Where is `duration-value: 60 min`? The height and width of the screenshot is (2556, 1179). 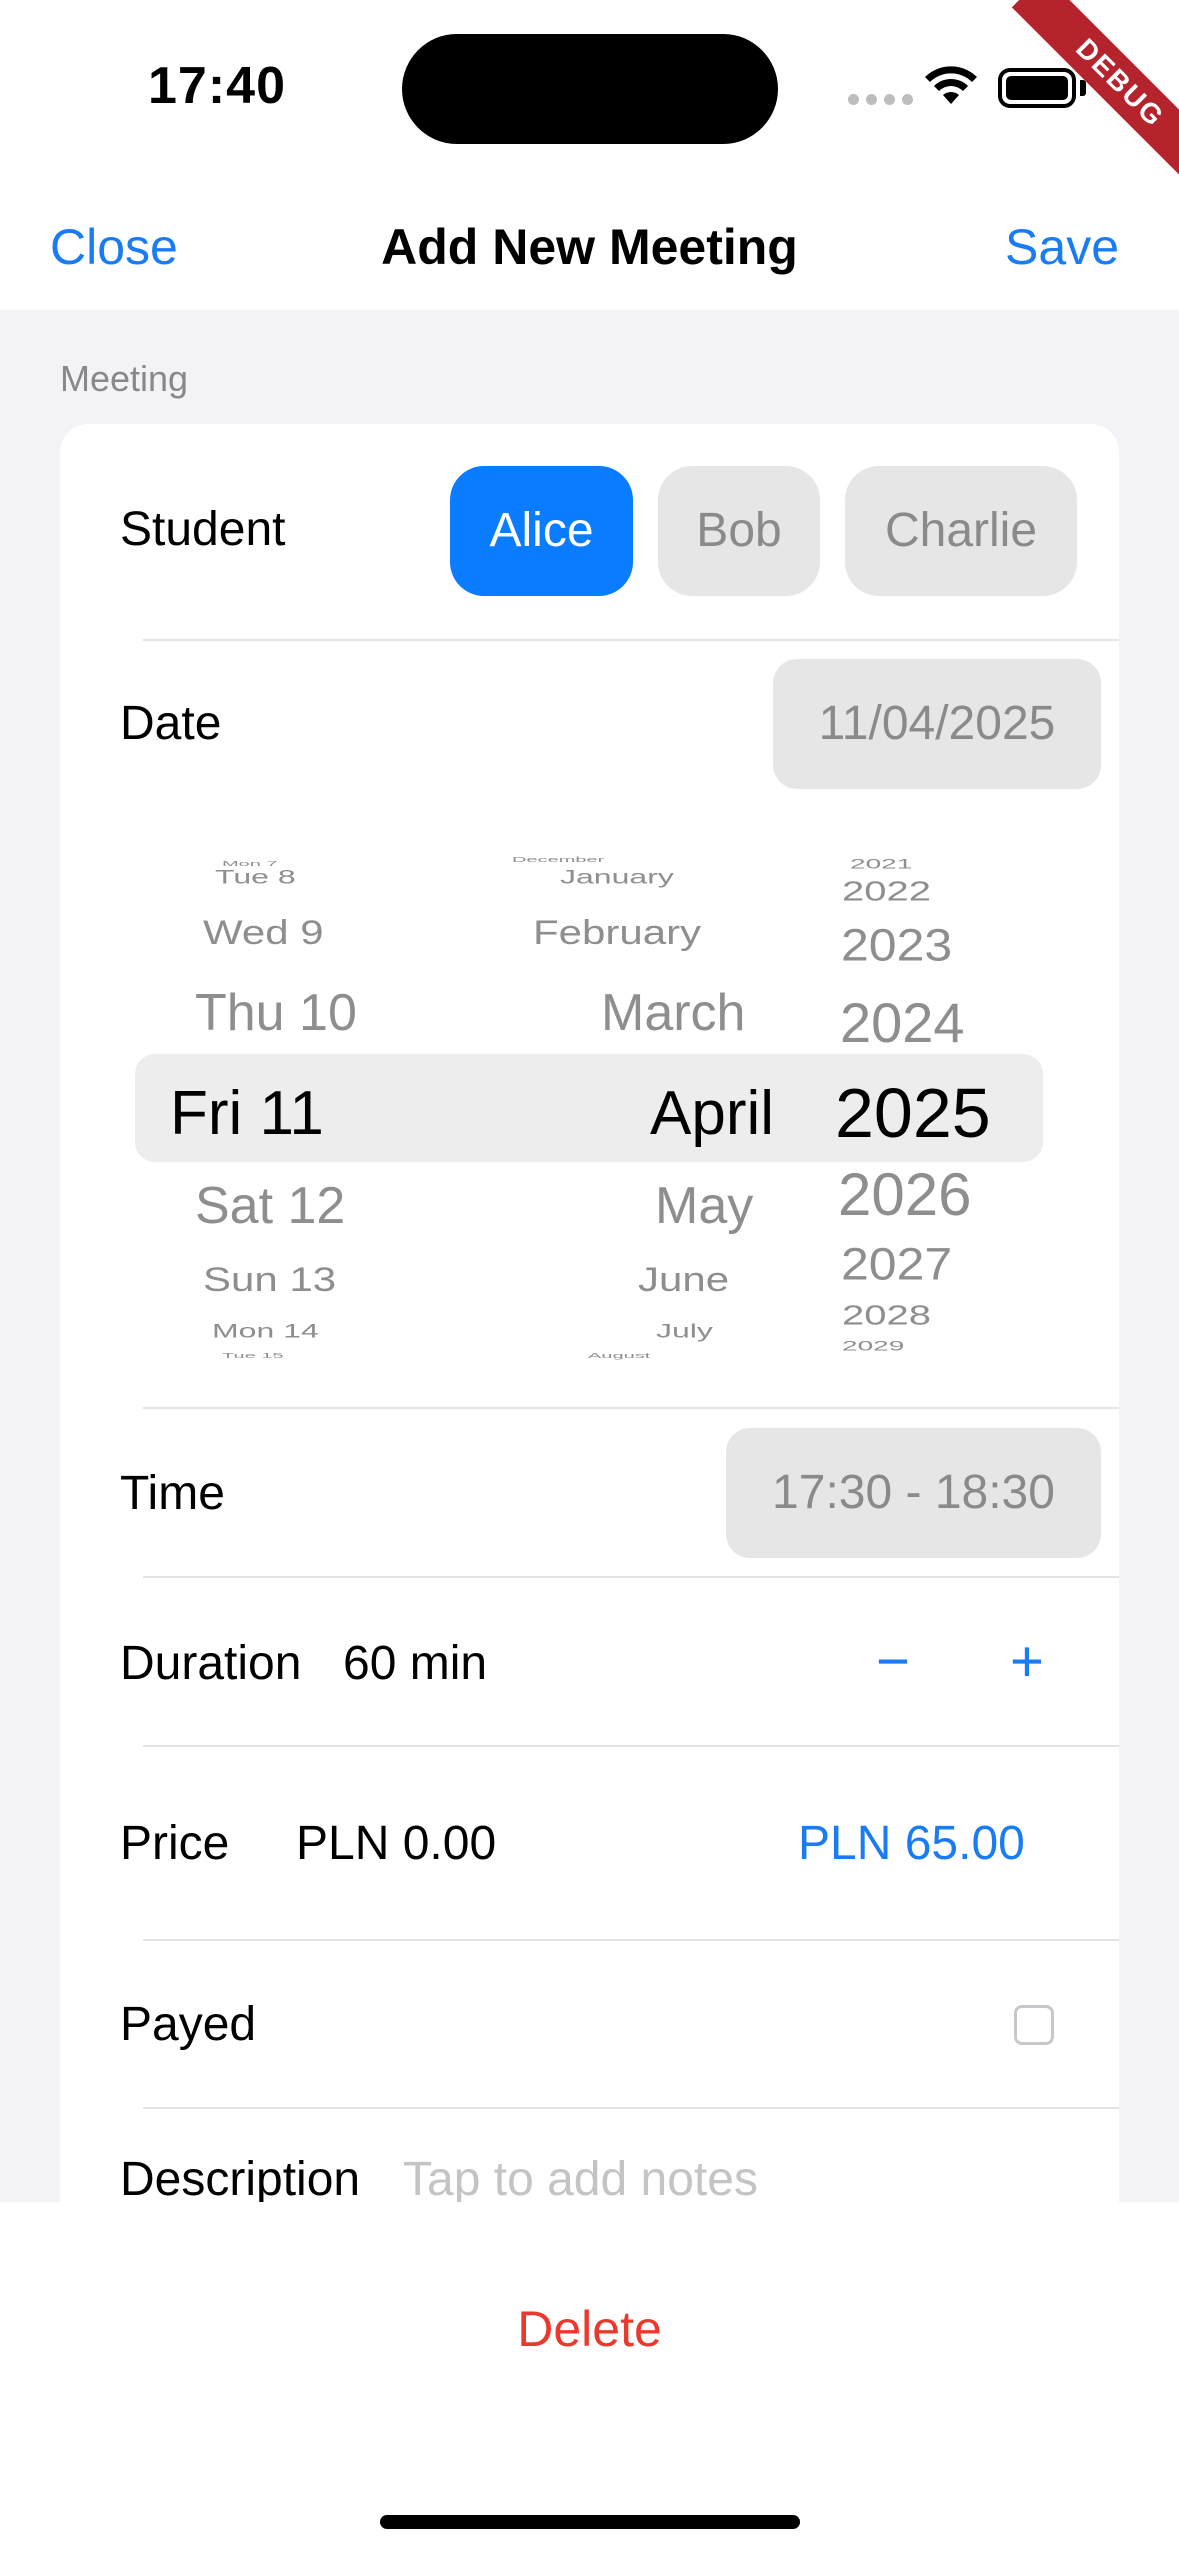 duration-value: 60 min is located at coordinates (415, 1663).